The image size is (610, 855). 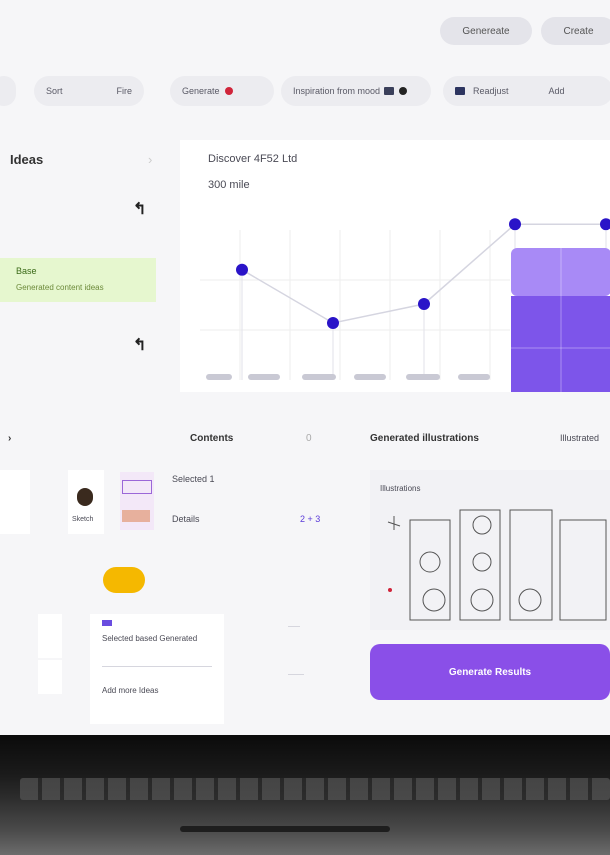 I want to click on illustrations-tag: Illustrated, so click(x=580, y=438).